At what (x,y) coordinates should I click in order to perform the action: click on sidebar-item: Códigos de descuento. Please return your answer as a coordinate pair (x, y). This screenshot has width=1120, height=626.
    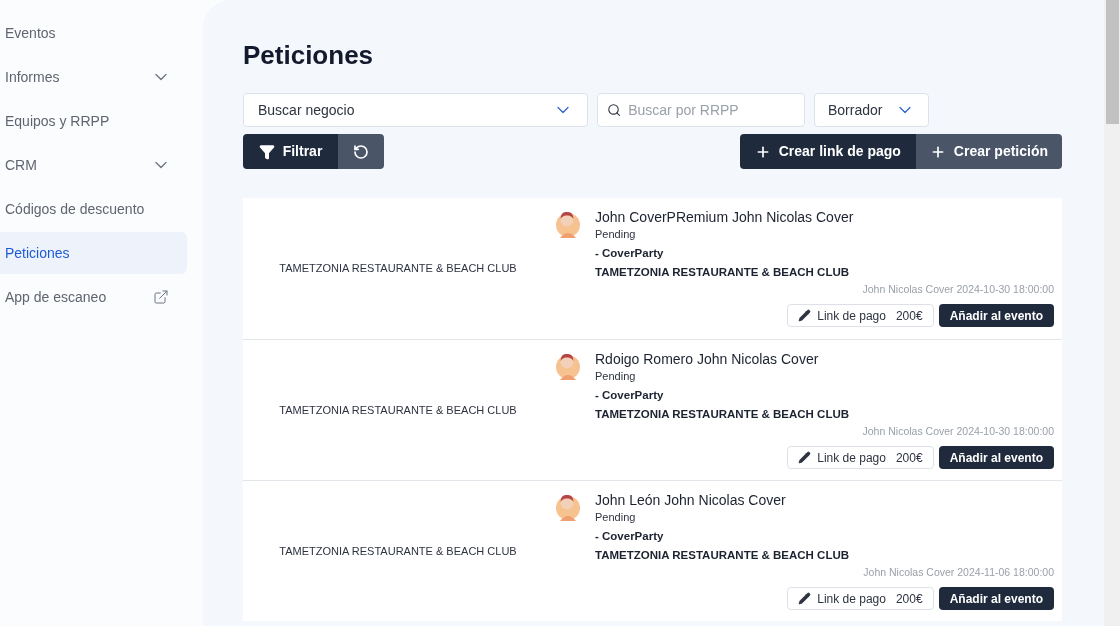
    Looking at the image, I should click on (93, 209).